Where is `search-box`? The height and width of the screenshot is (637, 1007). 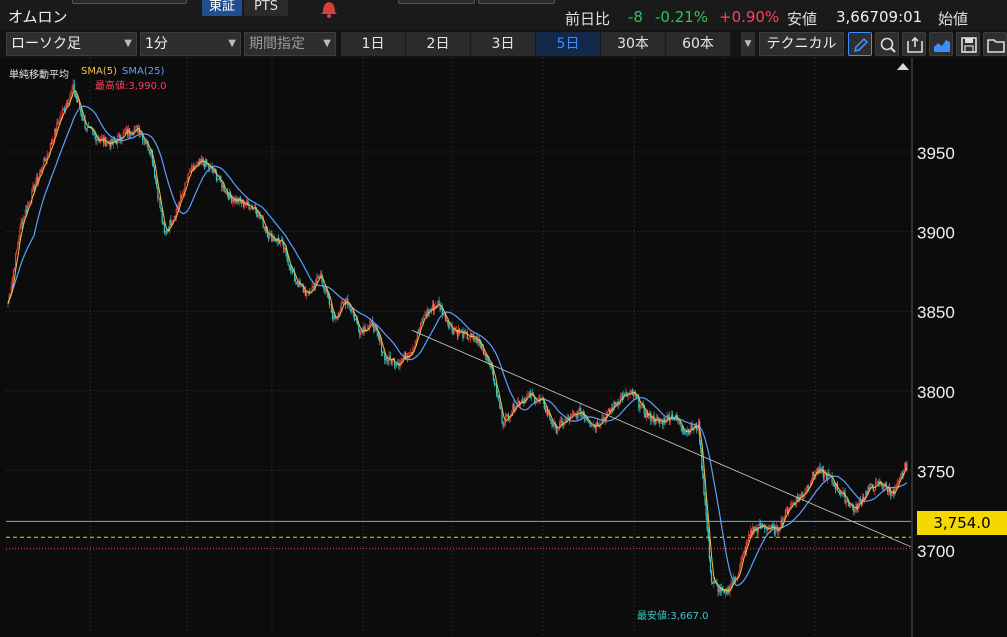 search-box is located at coordinates (129, 2).